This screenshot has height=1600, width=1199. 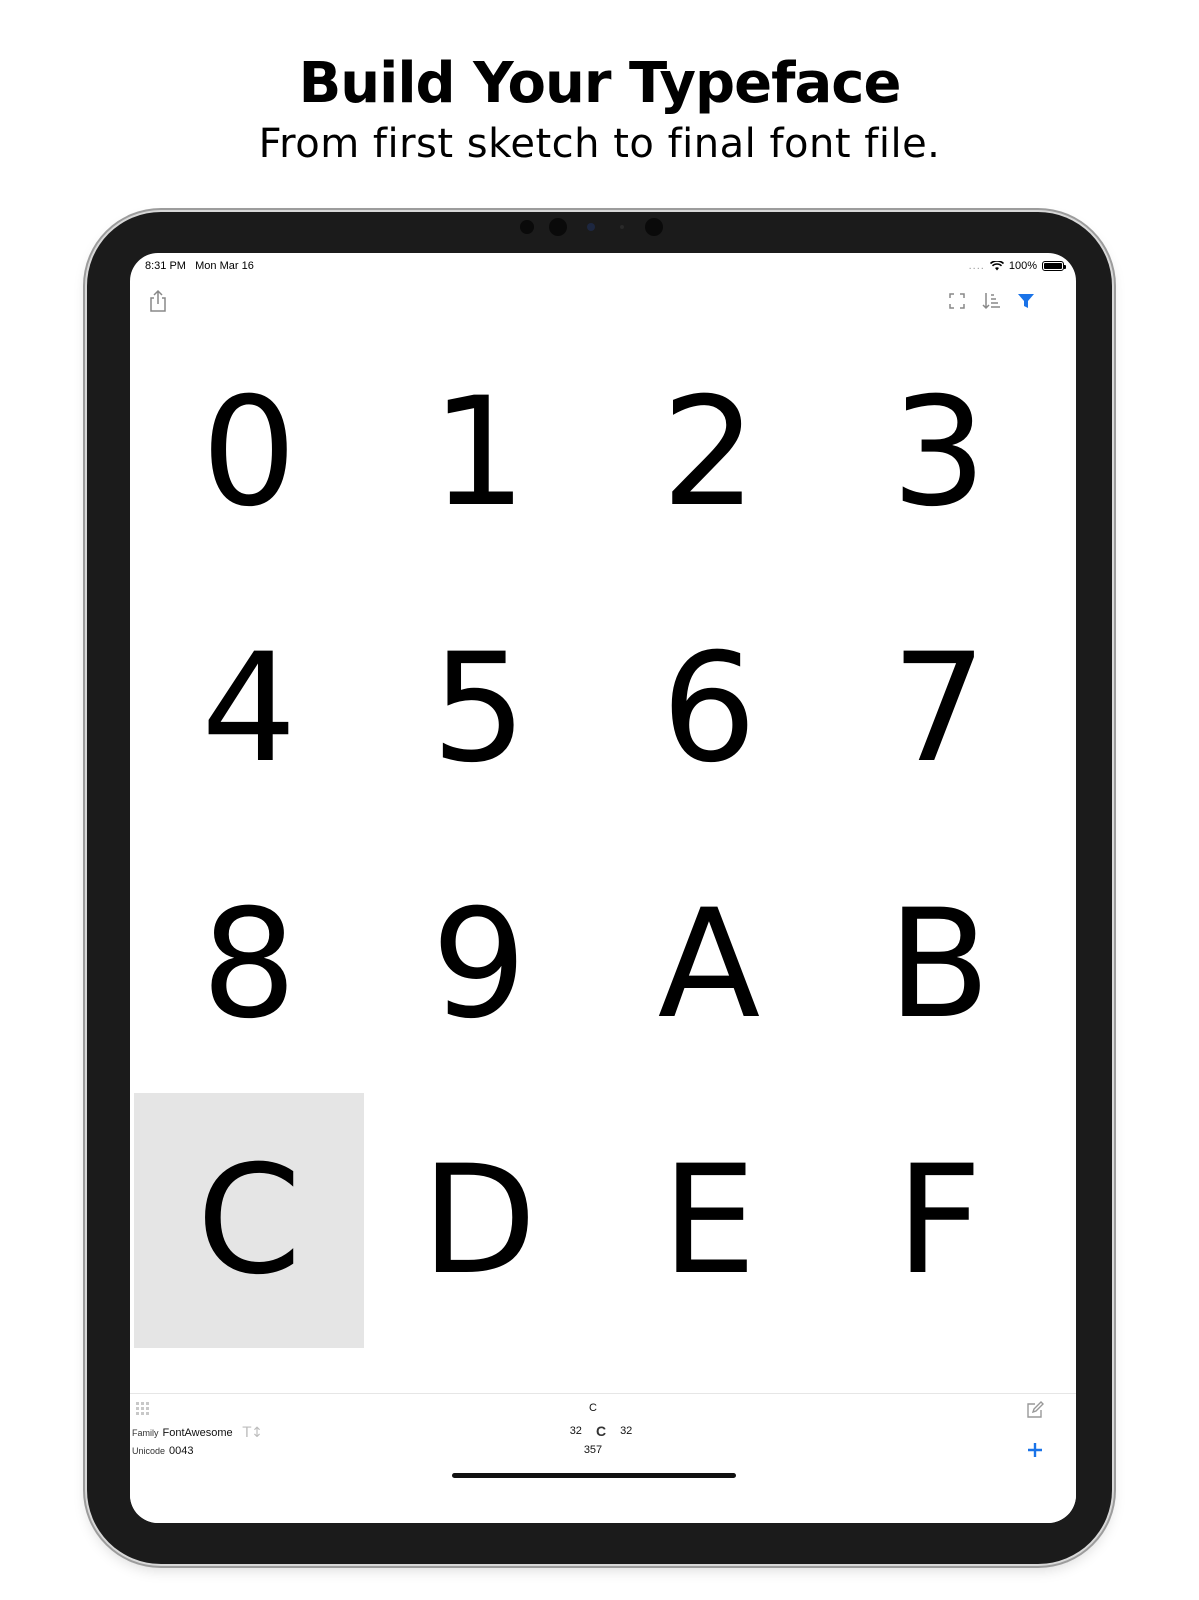 I want to click on glyph-cell: E, so click(x=709, y=1220).